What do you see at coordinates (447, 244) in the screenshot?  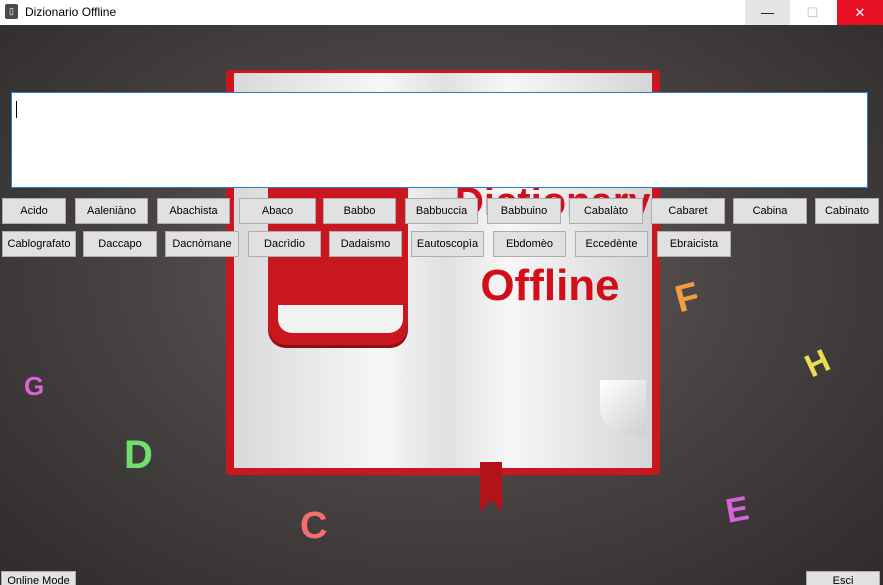 I see `word-button-eautoscopia: Eautoscopìa` at bounding box center [447, 244].